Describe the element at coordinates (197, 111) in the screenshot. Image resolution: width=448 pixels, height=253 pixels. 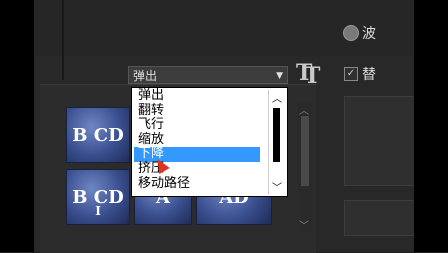
I see `dropdown-option: 翻转` at that location.